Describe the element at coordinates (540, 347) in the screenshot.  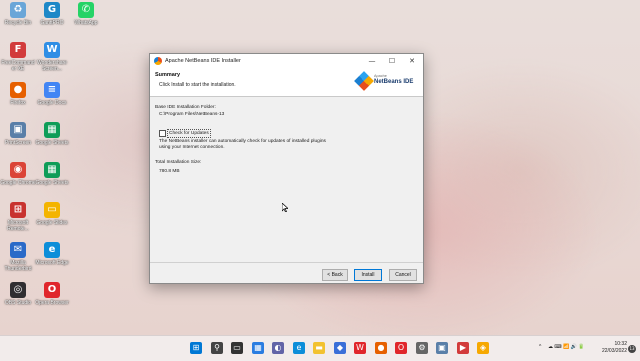
I see `tray-chevron-icon: ^` at that location.